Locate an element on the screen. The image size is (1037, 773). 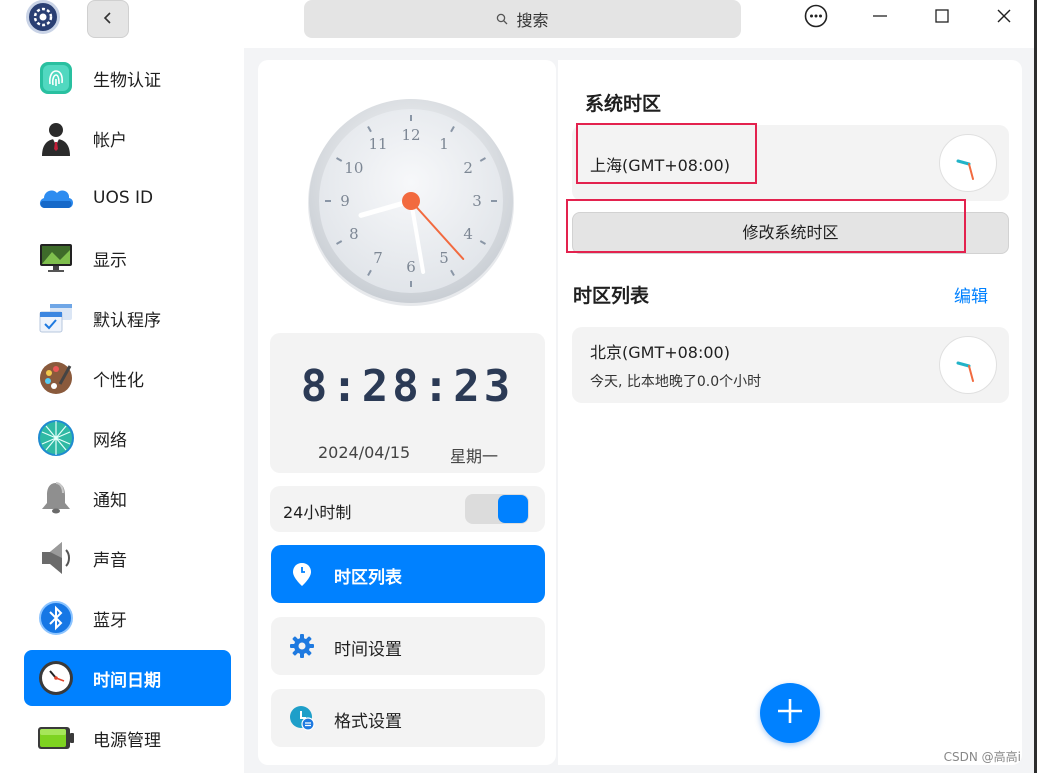
close-button is located at coordinates (1004, 18).